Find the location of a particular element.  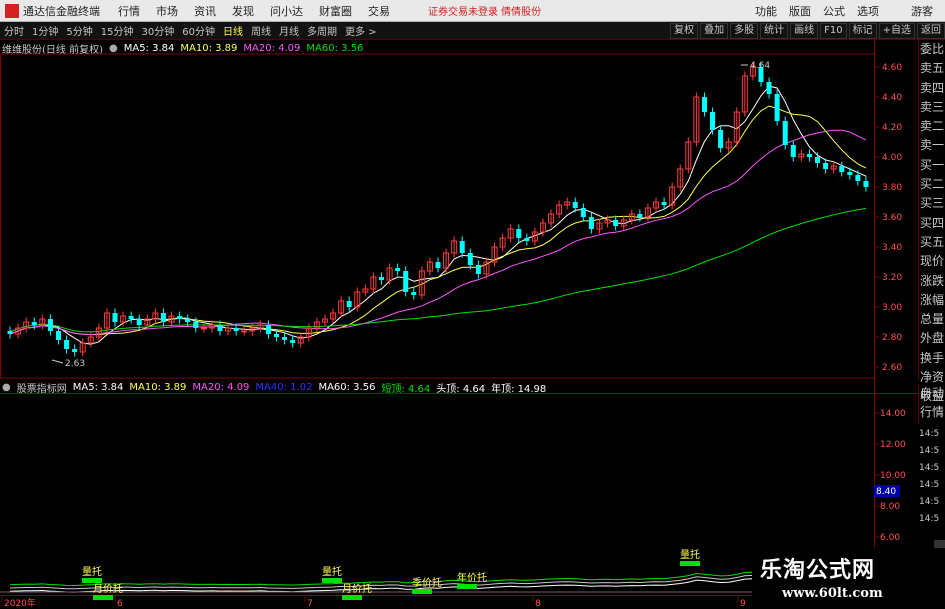

add-watchlist-button: +自选 is located at coordinates (896, 31).